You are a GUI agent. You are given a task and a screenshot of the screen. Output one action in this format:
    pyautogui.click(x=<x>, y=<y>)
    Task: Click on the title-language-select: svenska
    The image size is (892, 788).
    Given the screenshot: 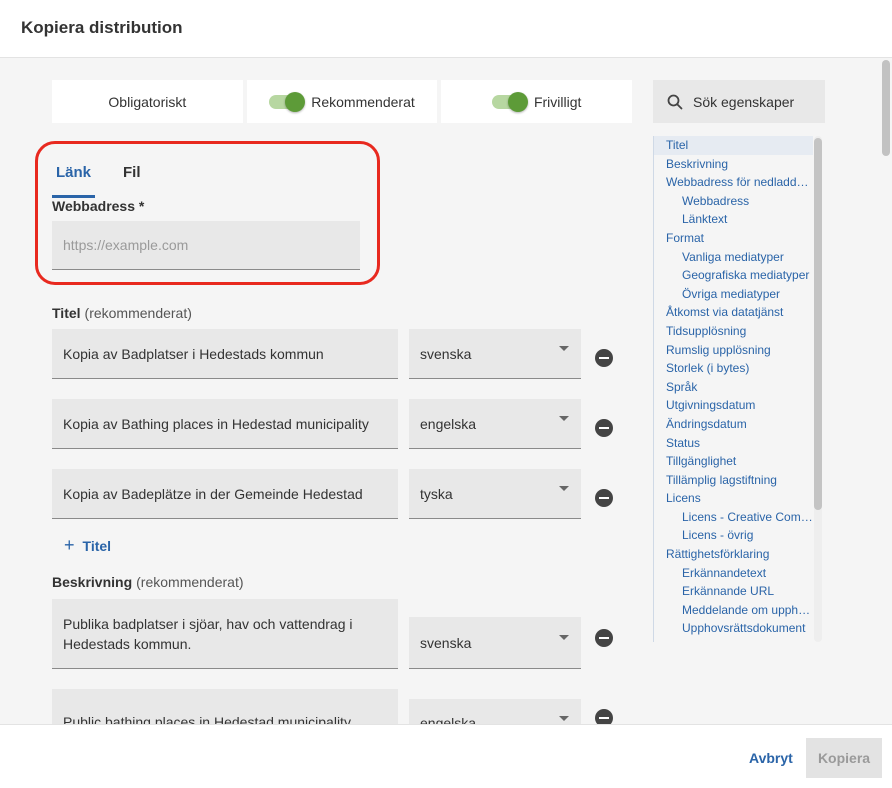 What is the action you would take?
    pyautogui.click(x=495, y=354)
    